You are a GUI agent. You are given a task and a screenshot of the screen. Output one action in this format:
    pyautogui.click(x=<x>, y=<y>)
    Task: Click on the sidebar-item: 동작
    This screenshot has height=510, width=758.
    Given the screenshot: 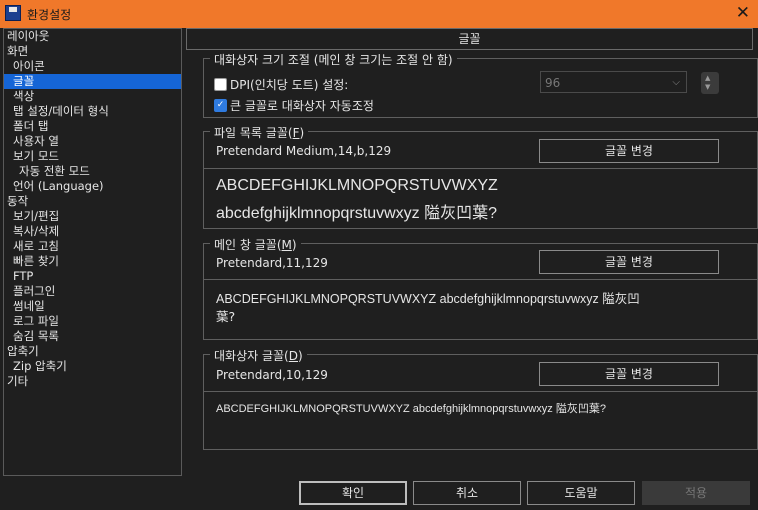 What is the action you would take?
    pyautogui.click(x=92, y=201)
    